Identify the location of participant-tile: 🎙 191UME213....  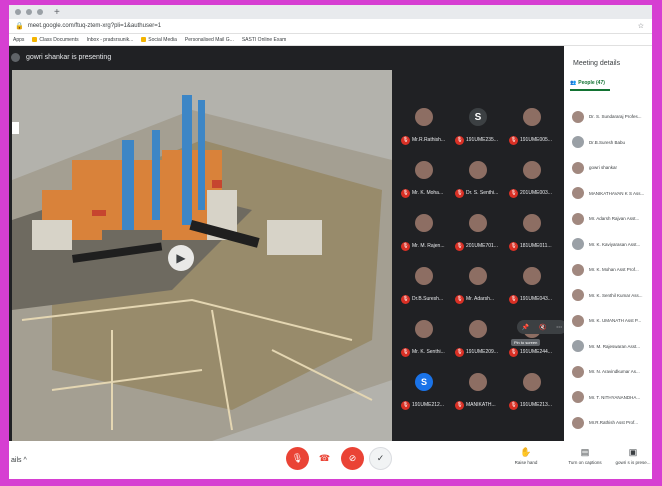
(533, 394).